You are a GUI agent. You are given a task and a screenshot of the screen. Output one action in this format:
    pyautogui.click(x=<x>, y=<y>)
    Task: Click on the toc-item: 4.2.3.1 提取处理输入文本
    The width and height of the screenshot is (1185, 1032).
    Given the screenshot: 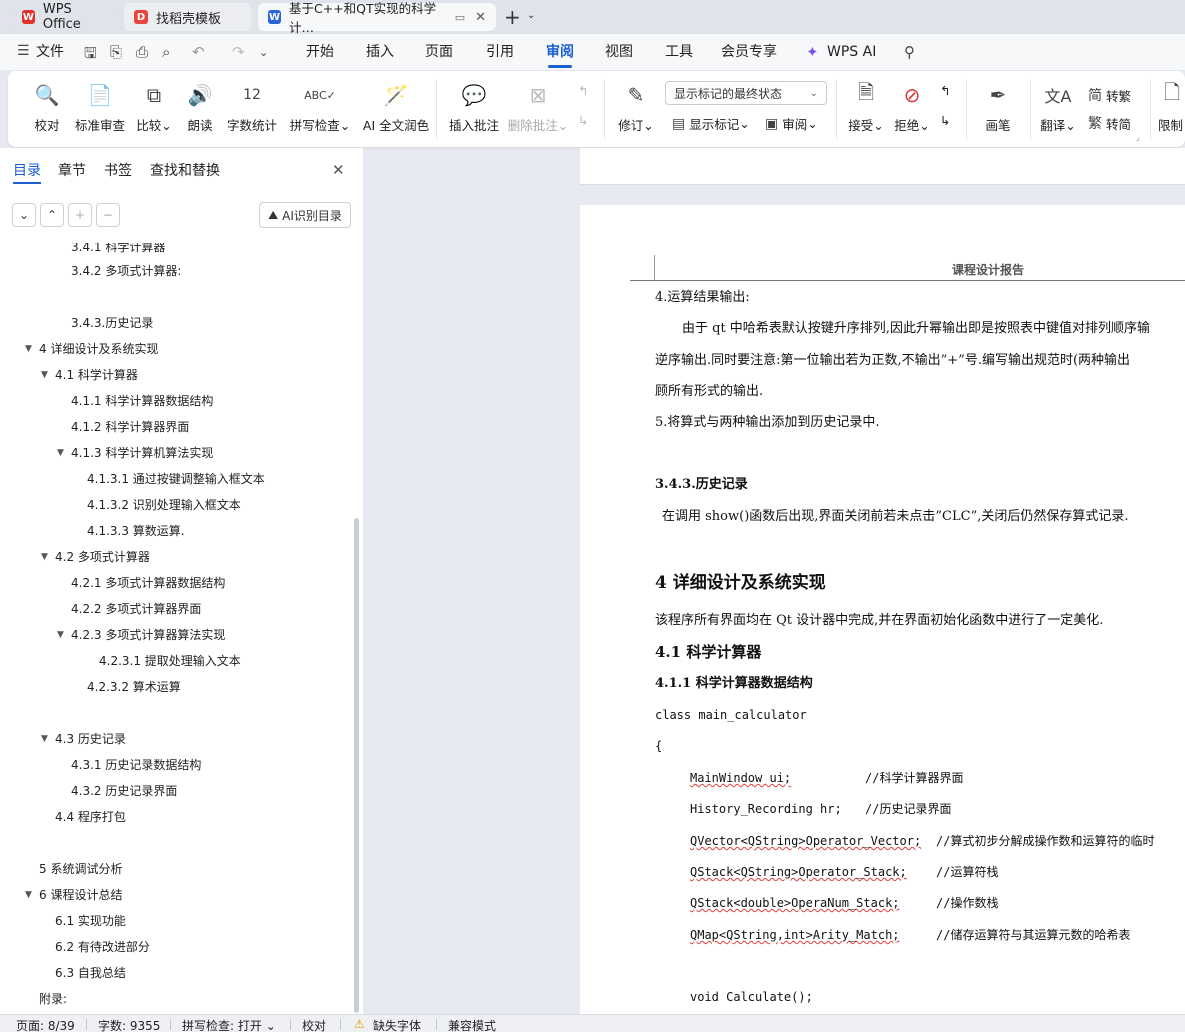 What is the action you would take?
    pyautogui.click(x=170, y=661)
    